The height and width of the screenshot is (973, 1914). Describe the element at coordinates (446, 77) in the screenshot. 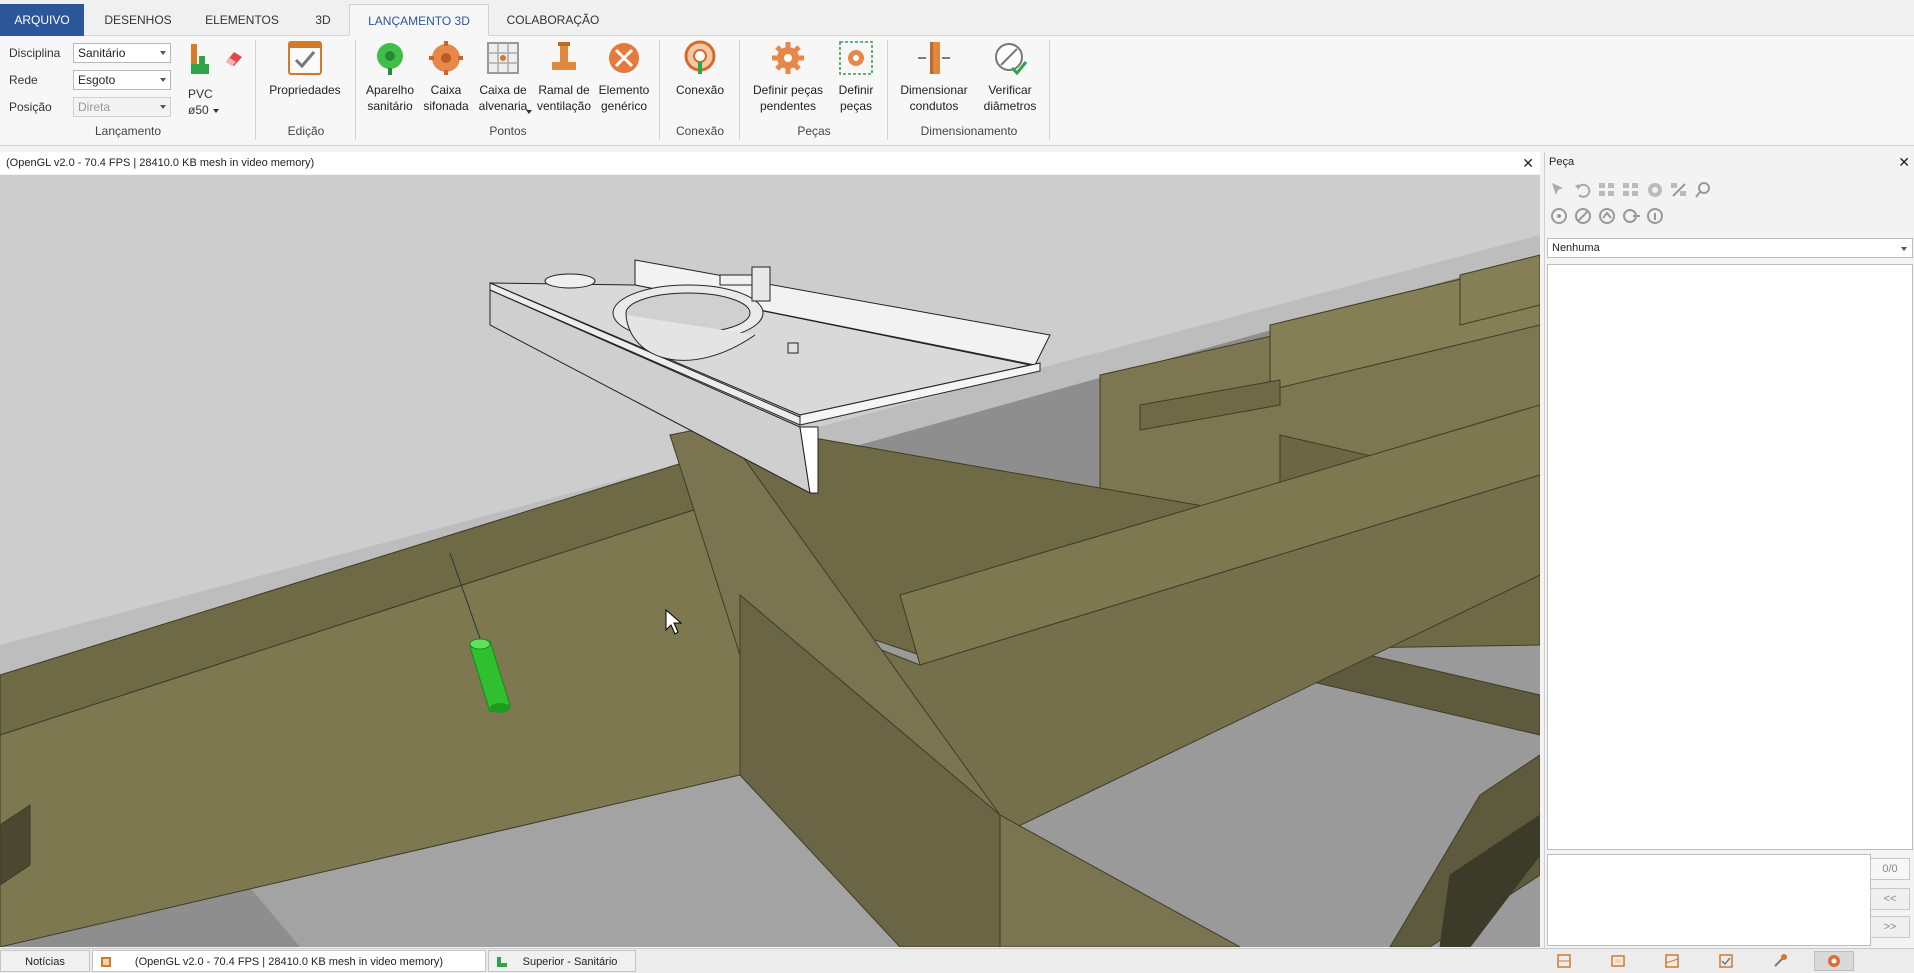

I see `caixa-sifonada-button: Caixa sifonada` at that location.